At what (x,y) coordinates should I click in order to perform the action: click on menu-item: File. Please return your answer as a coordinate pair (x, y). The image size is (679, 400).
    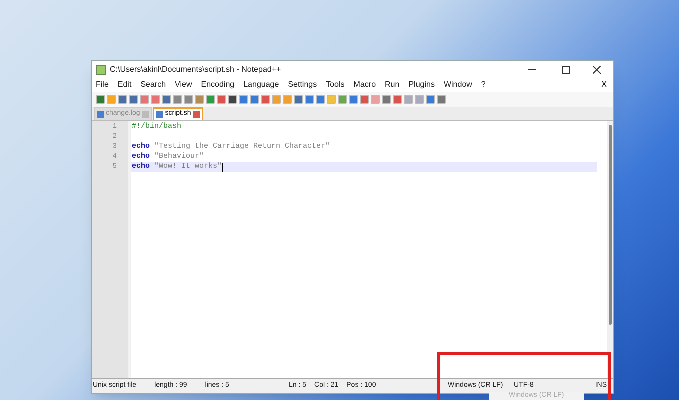
    Looking at the image, I should click on (102, 85).